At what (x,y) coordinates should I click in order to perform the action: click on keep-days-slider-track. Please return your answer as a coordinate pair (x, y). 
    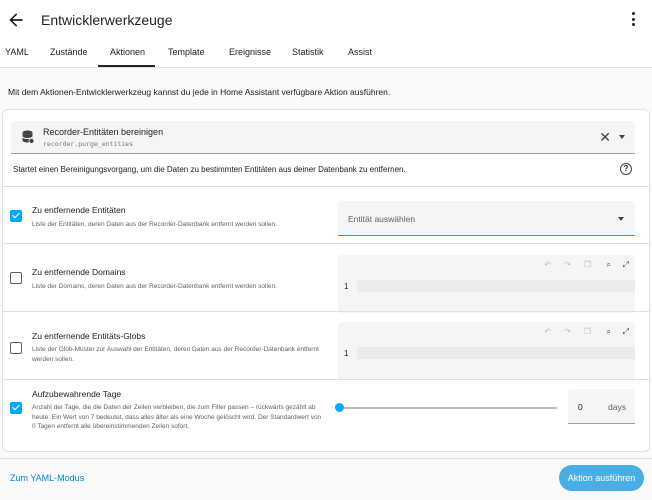
    Looking at the image, I should click on (448, 408).